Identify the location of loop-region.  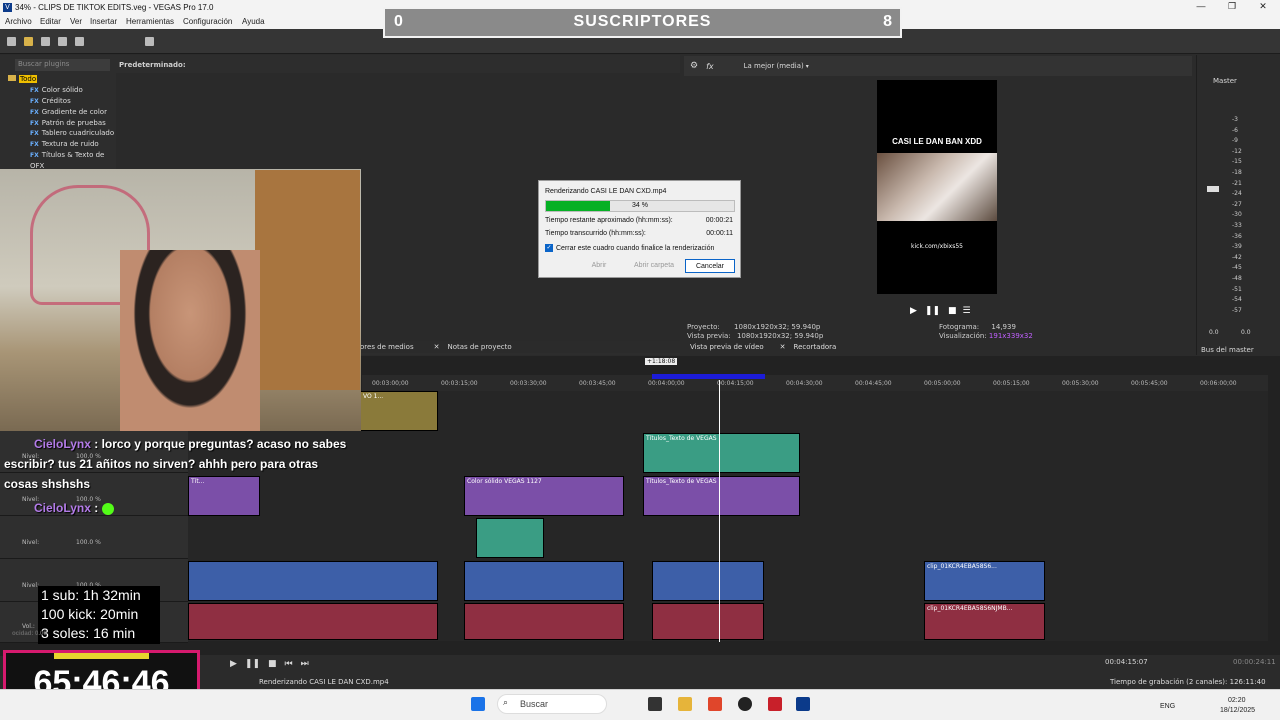
(708, 376).